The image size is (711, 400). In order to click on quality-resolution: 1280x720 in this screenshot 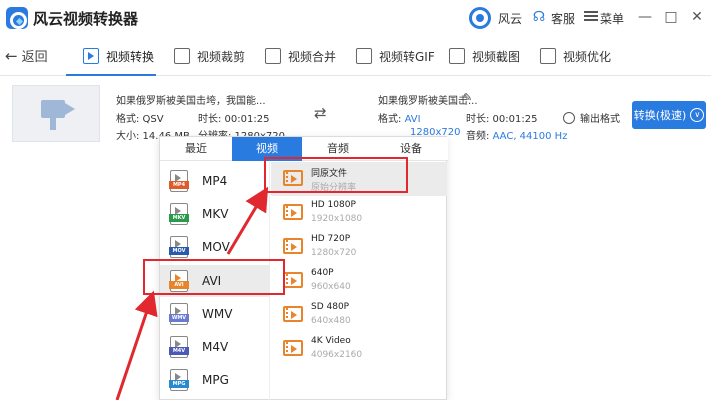, I will do `click(334, 253)`.